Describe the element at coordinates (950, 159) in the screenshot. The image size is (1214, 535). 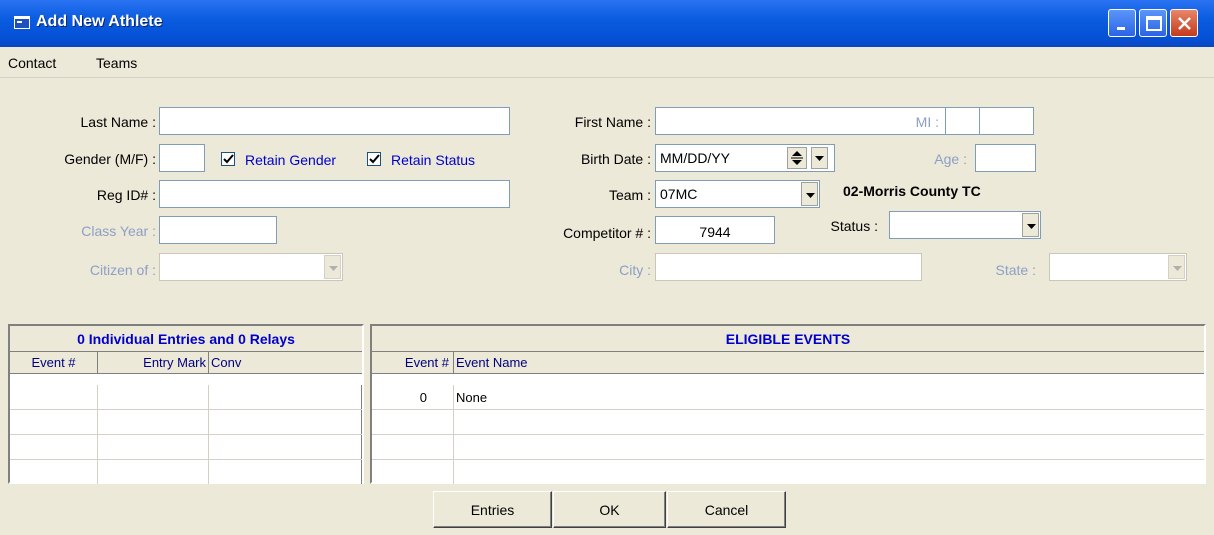
I see `age-label: Age :` at that location.